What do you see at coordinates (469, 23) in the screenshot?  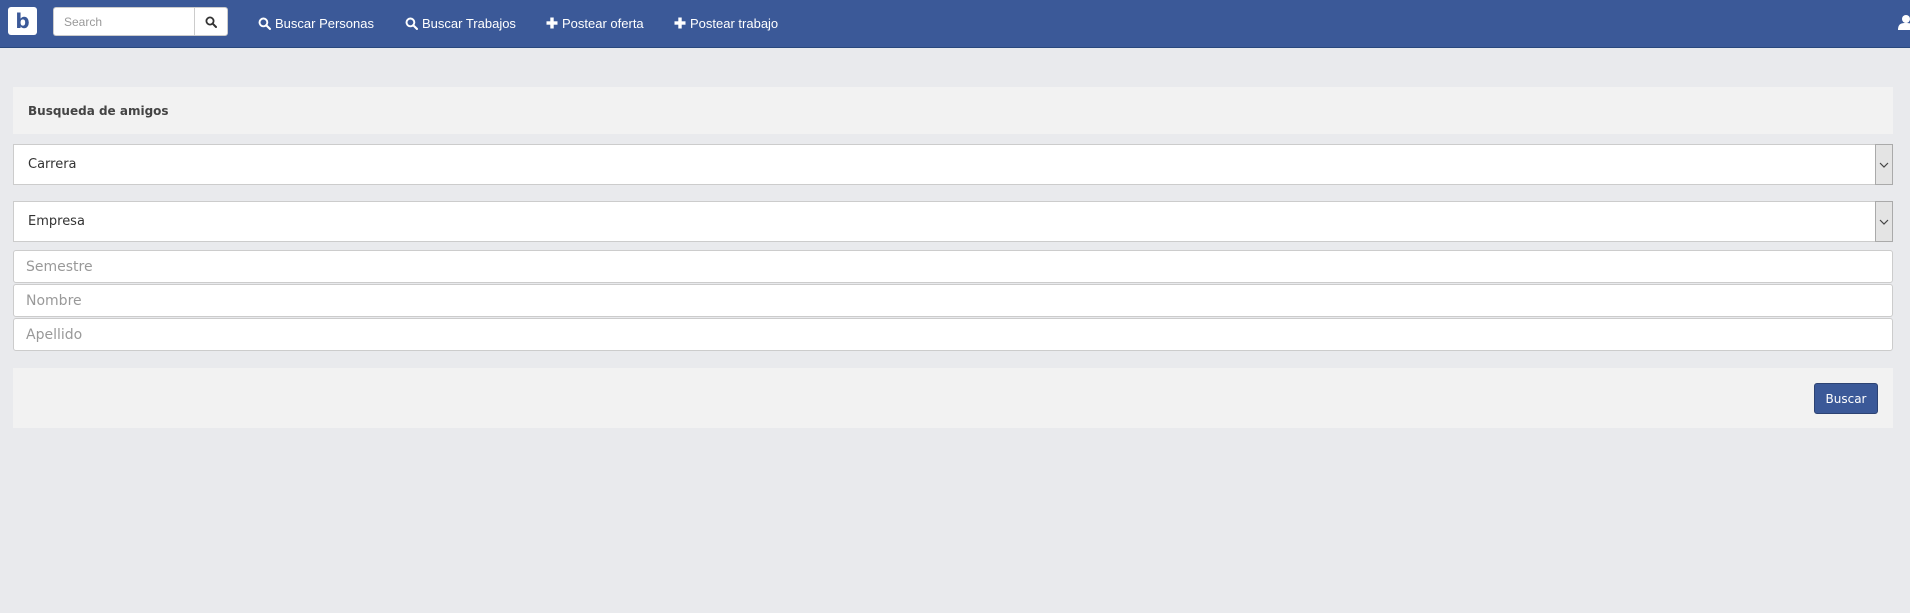 I see `nav-label: Buscar Trabajos` at bounding box center [469, 23].